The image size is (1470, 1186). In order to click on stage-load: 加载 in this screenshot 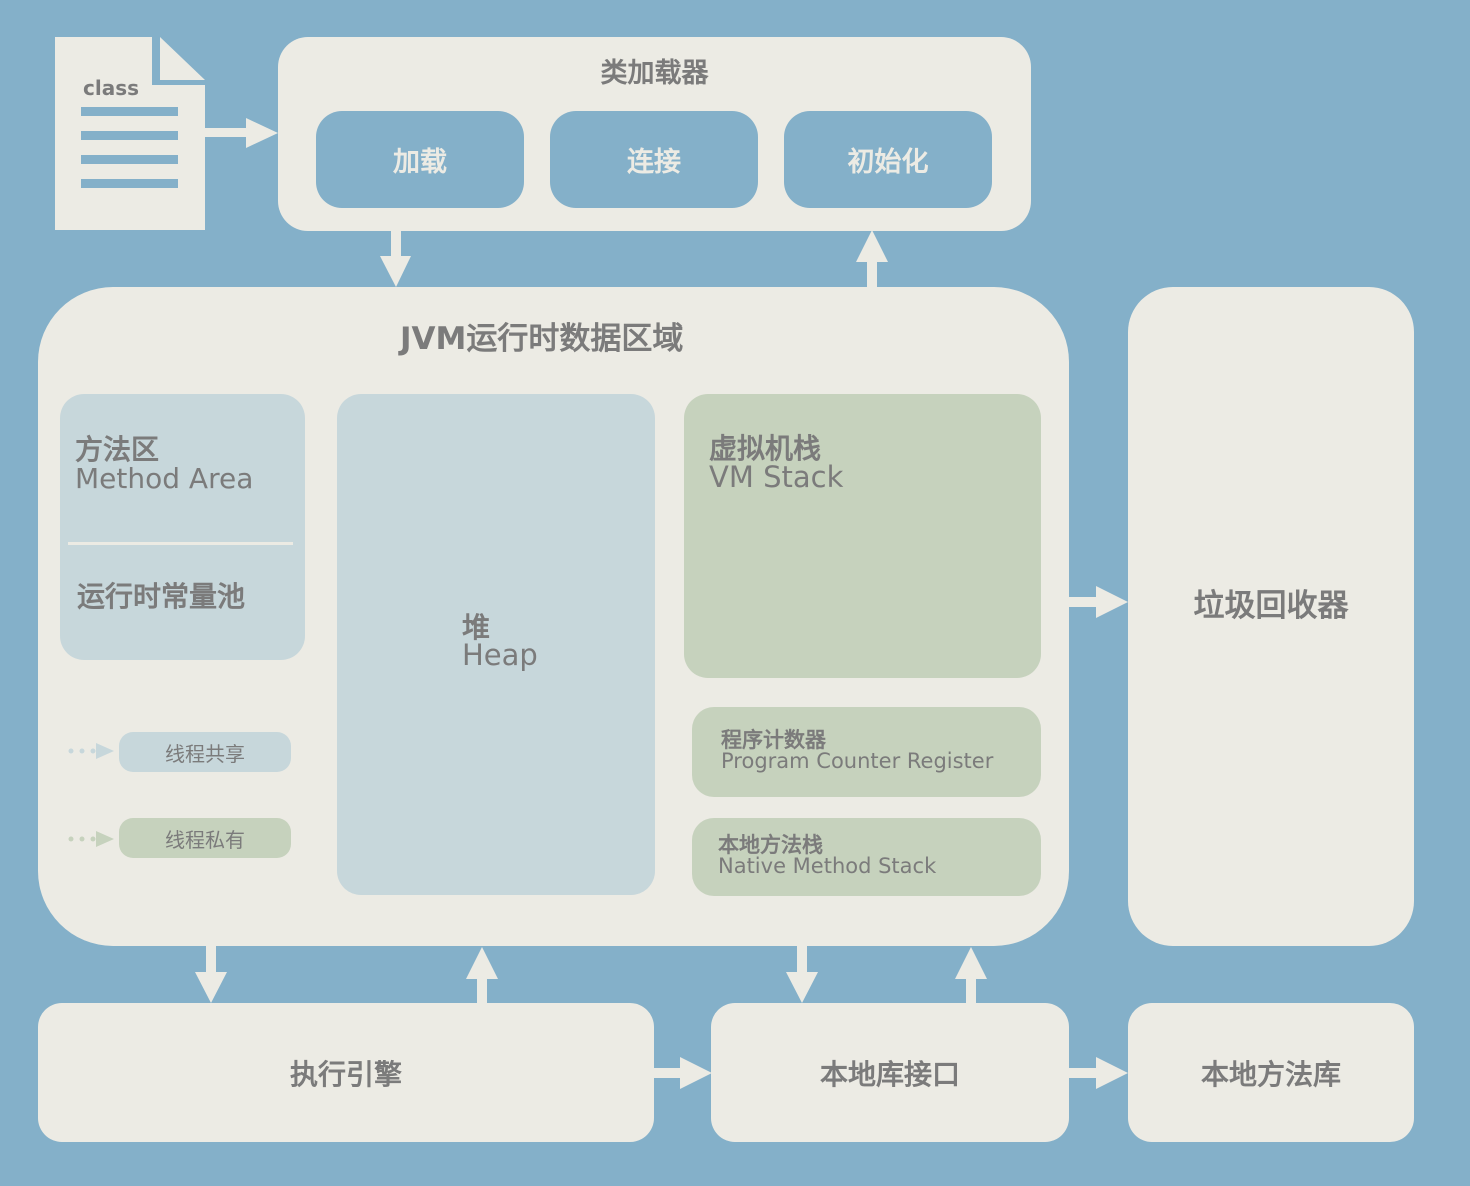, I will do `click(420, 159)`.